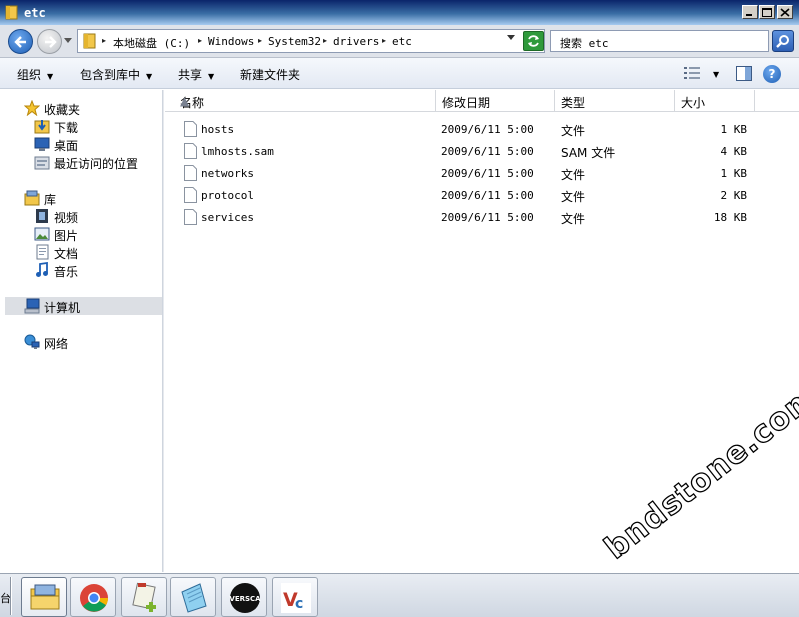 This screenshot has width=799, height=617. I want to click on document-icon, so click(42, 252).